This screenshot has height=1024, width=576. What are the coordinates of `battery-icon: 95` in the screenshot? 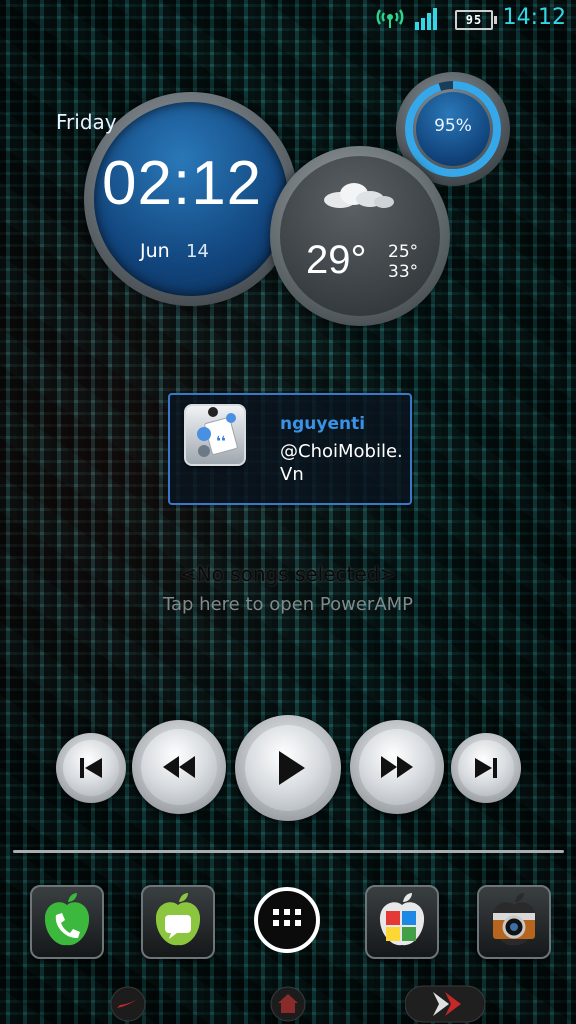 It's located at (476, 20).